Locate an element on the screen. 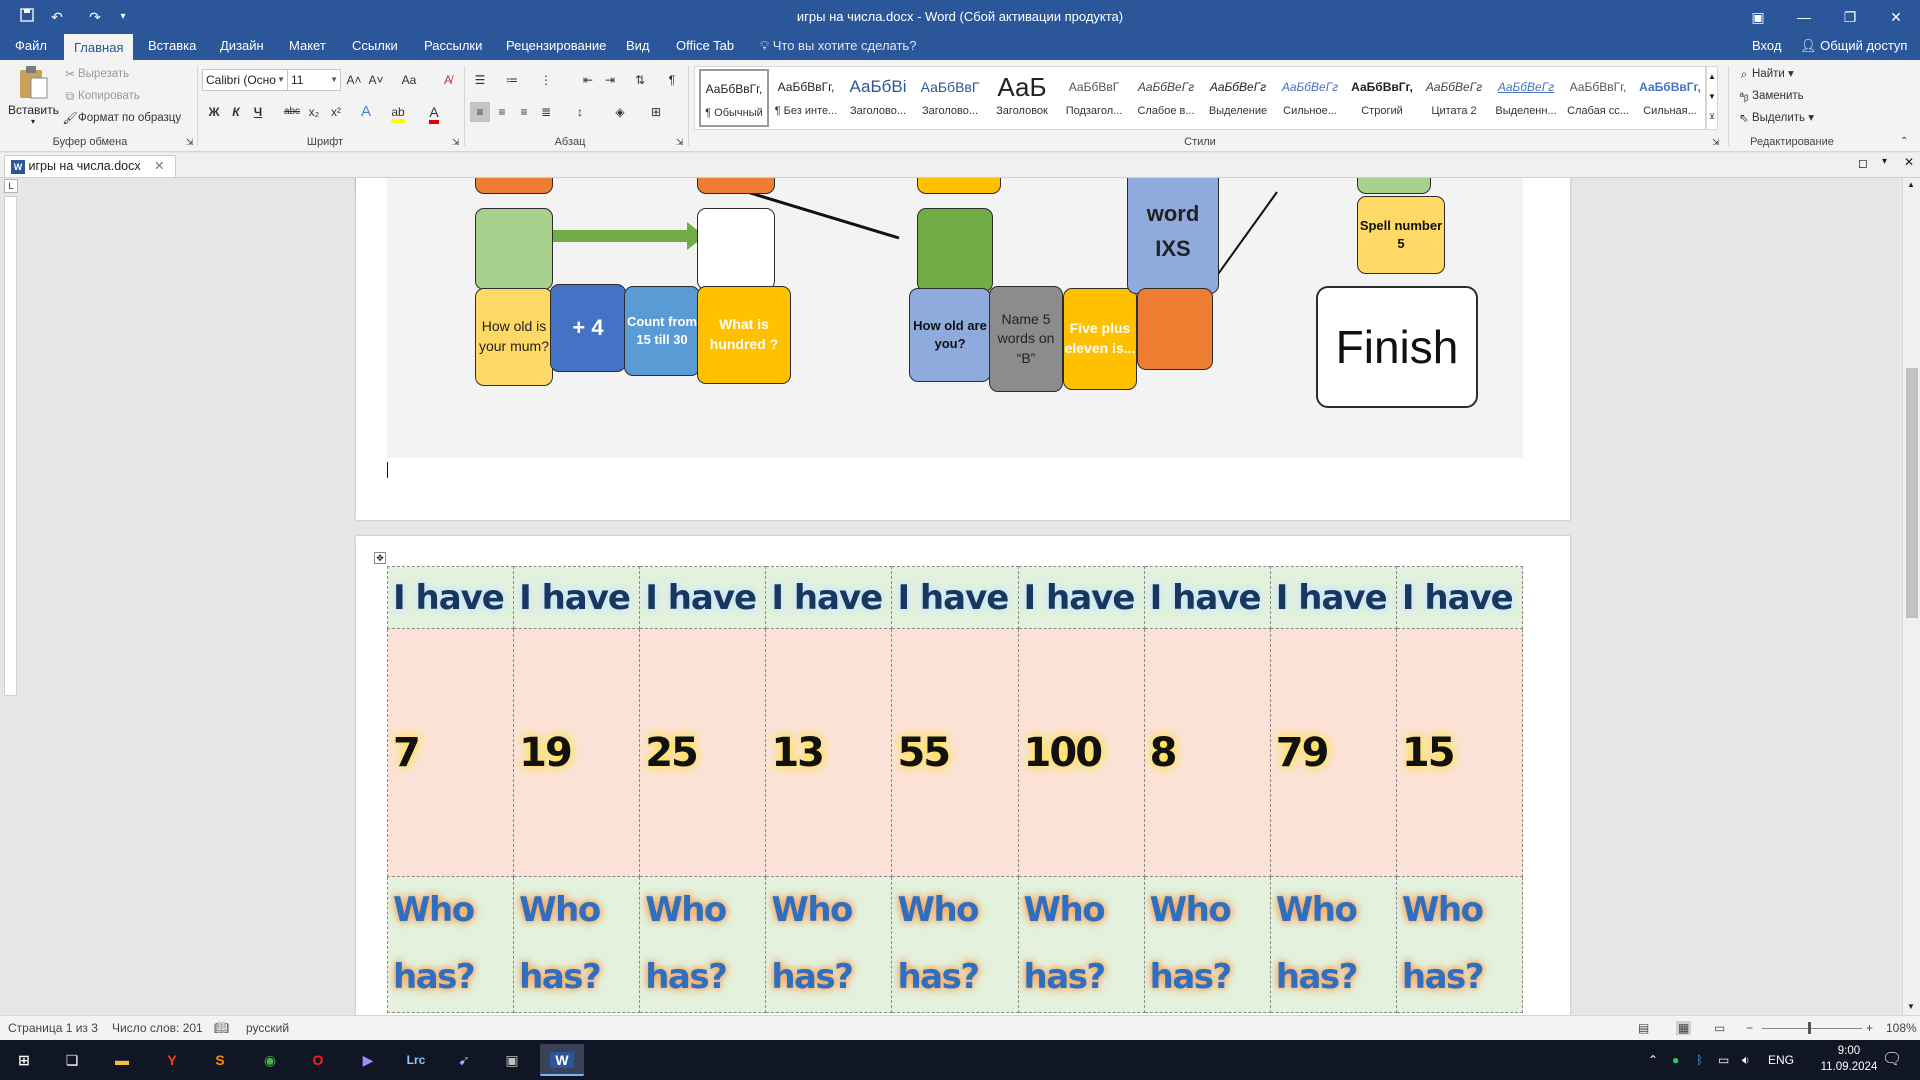 This screenshot has height=1080, width=1920. paste-button: Вставить ▾ is located at coordinates (33, 98).